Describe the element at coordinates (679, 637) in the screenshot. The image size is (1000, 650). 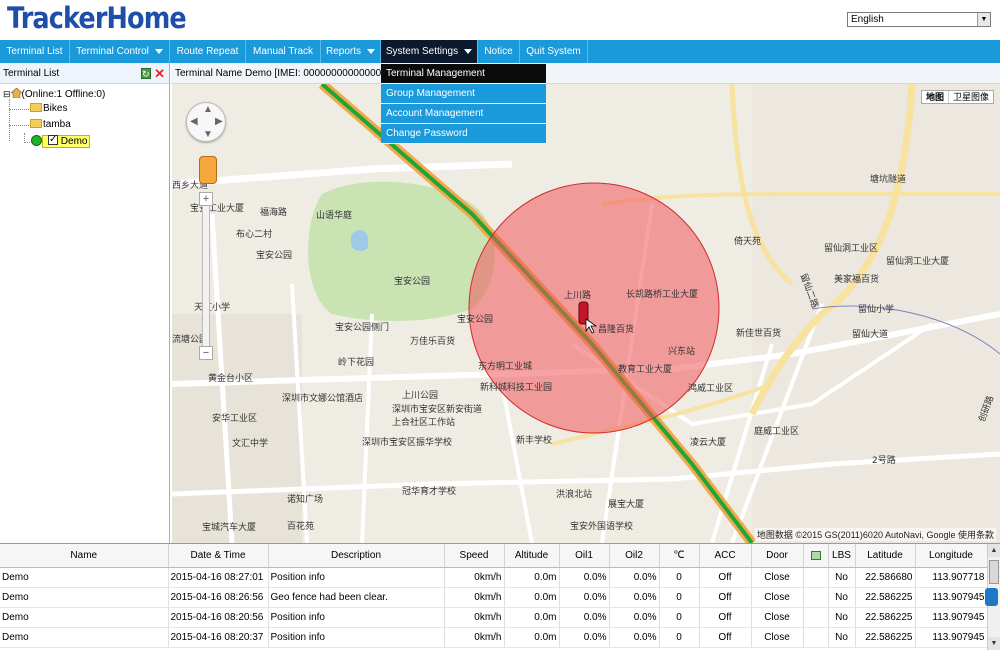
I see `cell-temperature: 0` at that location.